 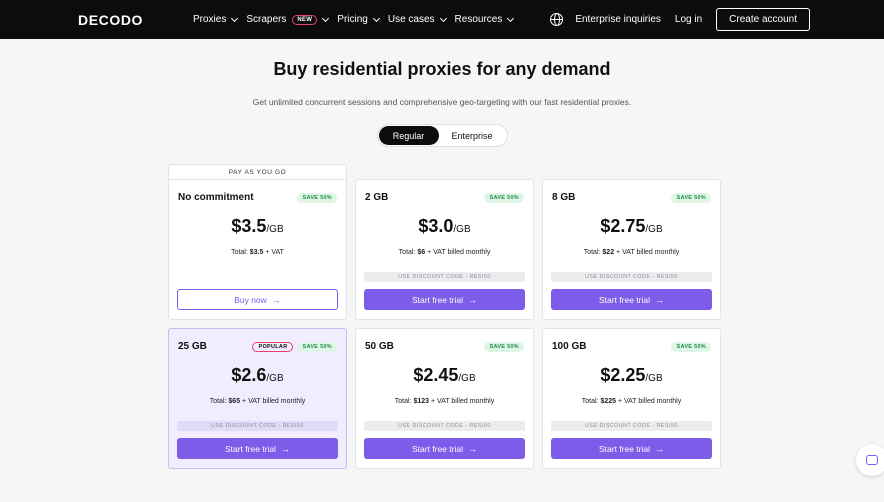 What do you see at coordinates (618, 19) in the screenshot?
I see `enterprise-inquiries-link: Enterprise inquiries` at bounding box center [618, 19].